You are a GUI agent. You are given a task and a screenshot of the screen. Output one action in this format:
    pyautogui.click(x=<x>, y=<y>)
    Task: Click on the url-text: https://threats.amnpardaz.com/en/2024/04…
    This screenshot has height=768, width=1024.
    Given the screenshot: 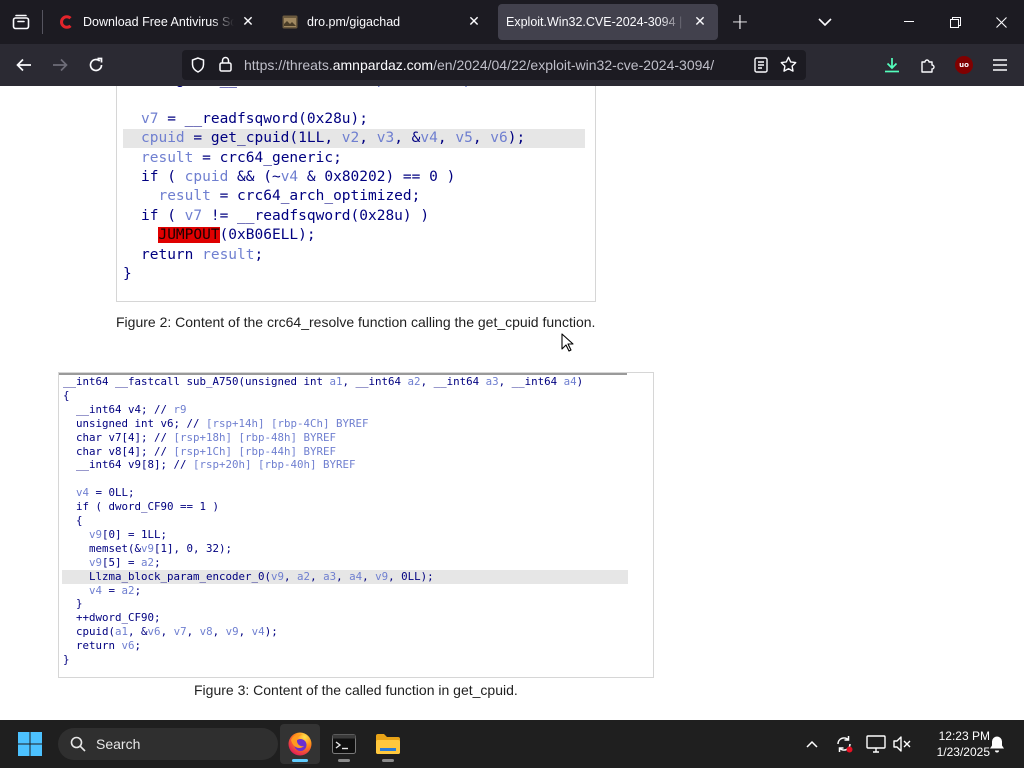 What is the action you would take?
    pyautogui.click(x=479, y=65)
    